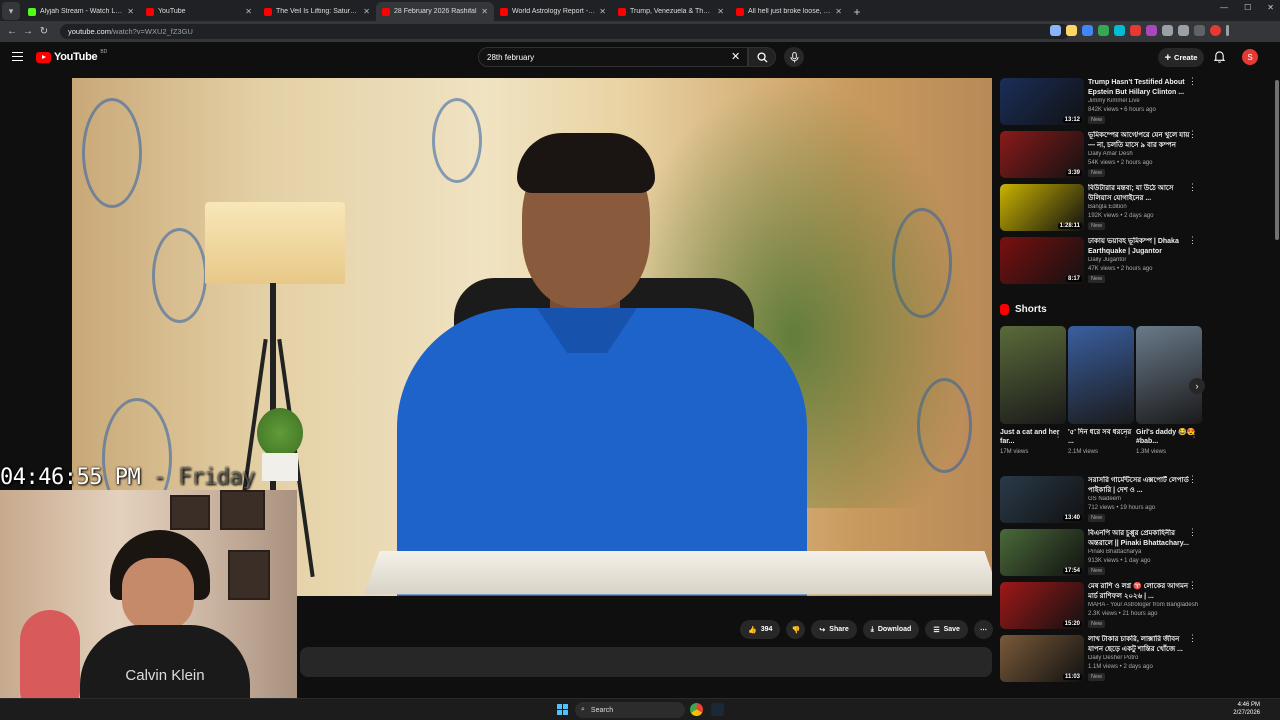 The image size is (1280, 720). I want to click on scrollbar-thumb, so click(1277, 160).